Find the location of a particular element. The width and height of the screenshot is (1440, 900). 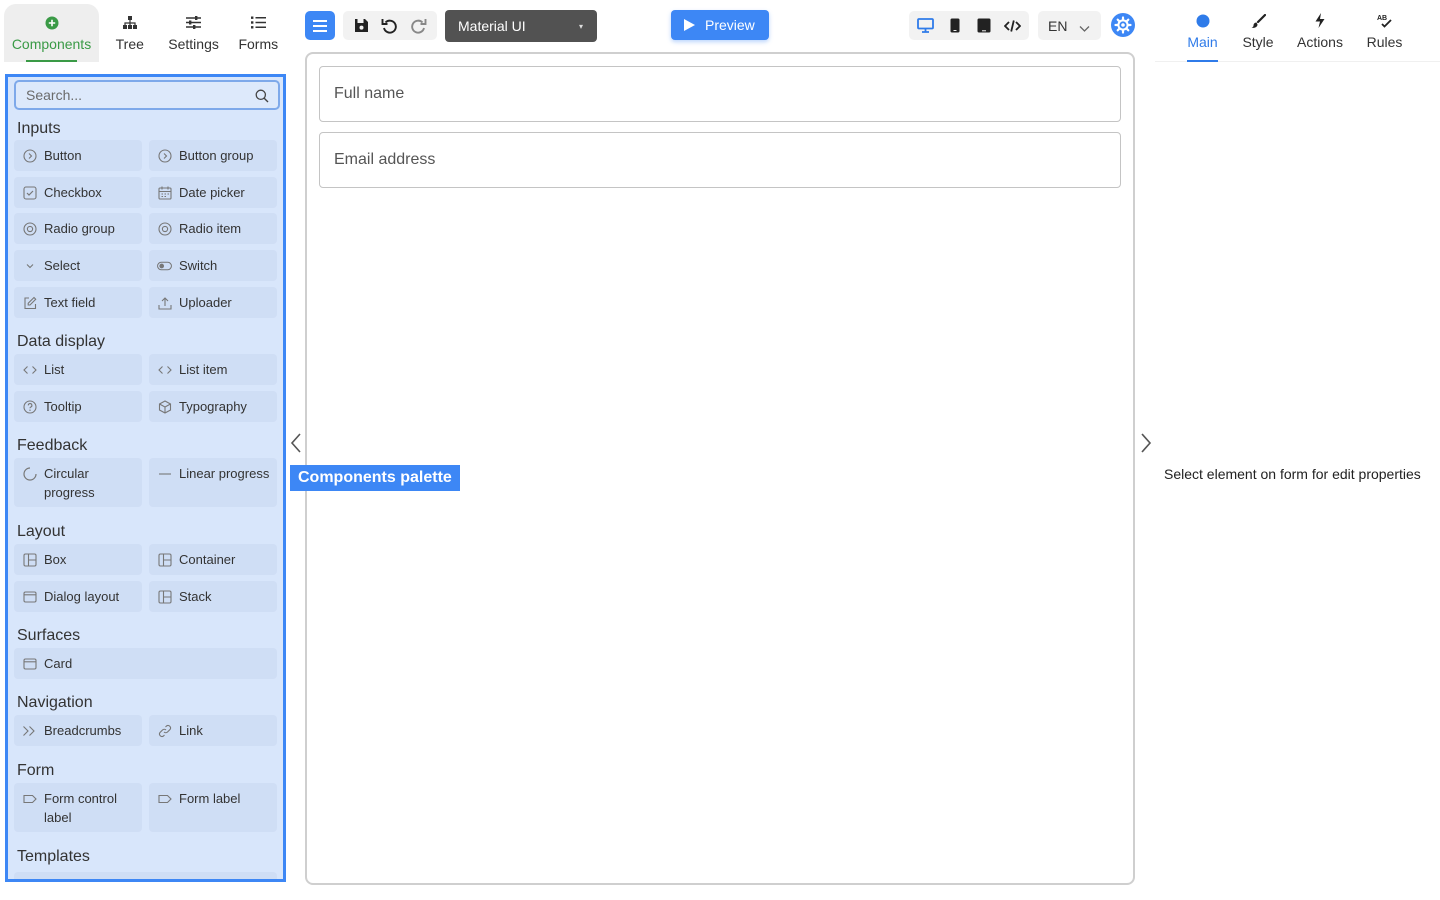

undo-button is located at coordinates (390, 26).